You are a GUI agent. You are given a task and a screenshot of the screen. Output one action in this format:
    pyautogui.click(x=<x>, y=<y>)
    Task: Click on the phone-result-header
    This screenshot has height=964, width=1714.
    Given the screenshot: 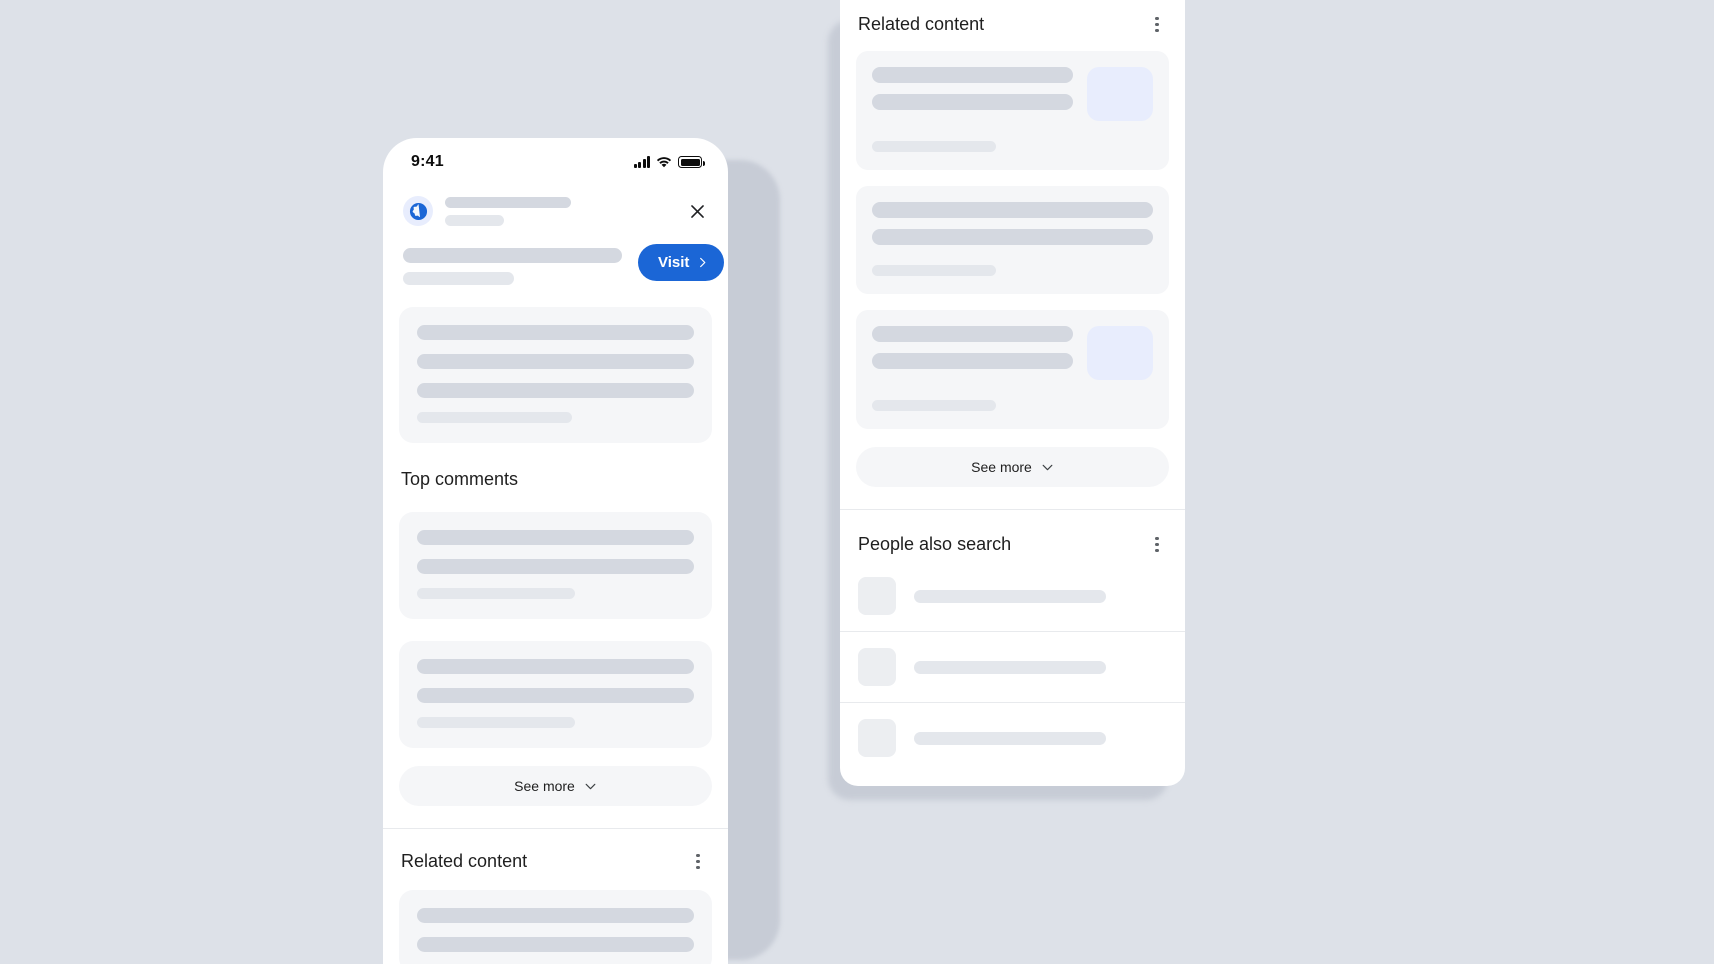 What is the action you would take?
    pyautogui.click(x=555, y=206)
    